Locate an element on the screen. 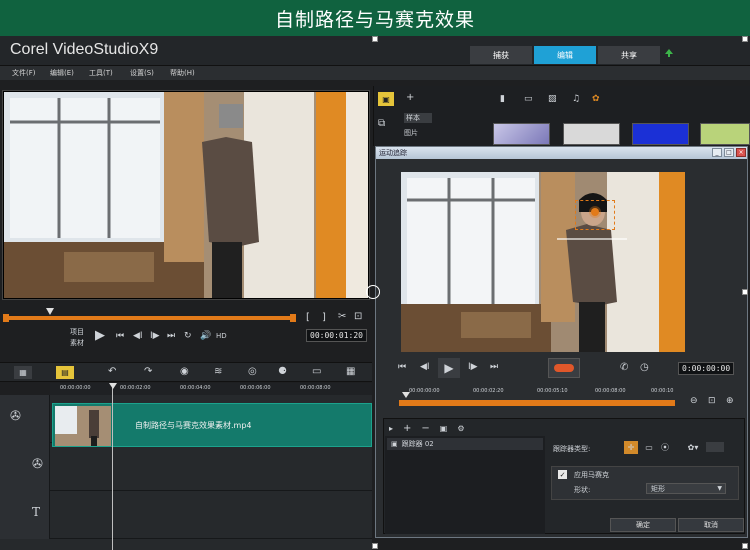 The image size is (750, 550). dialog-preview-video is located at coordinates (543, 262).